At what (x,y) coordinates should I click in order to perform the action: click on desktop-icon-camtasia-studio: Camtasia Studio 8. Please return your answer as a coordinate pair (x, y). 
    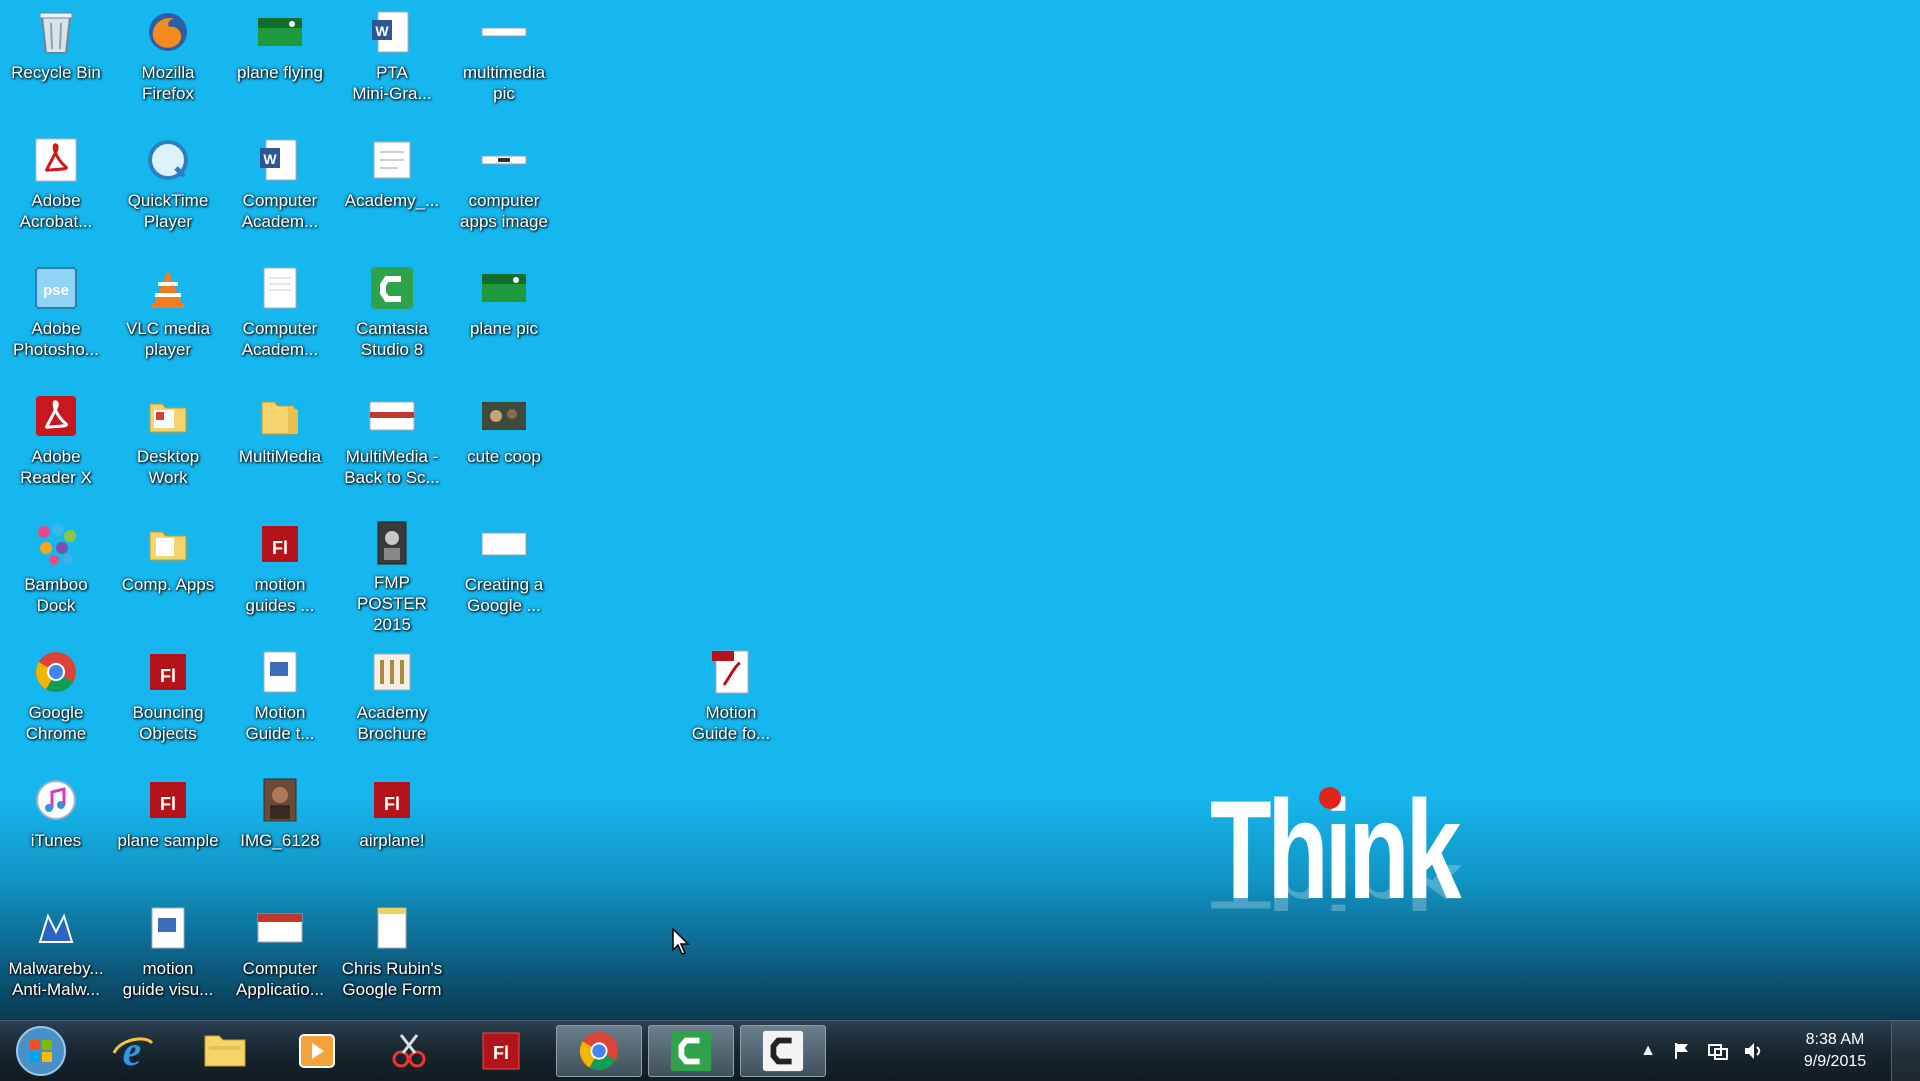
    Looking at the image, I should click on (392, 316).